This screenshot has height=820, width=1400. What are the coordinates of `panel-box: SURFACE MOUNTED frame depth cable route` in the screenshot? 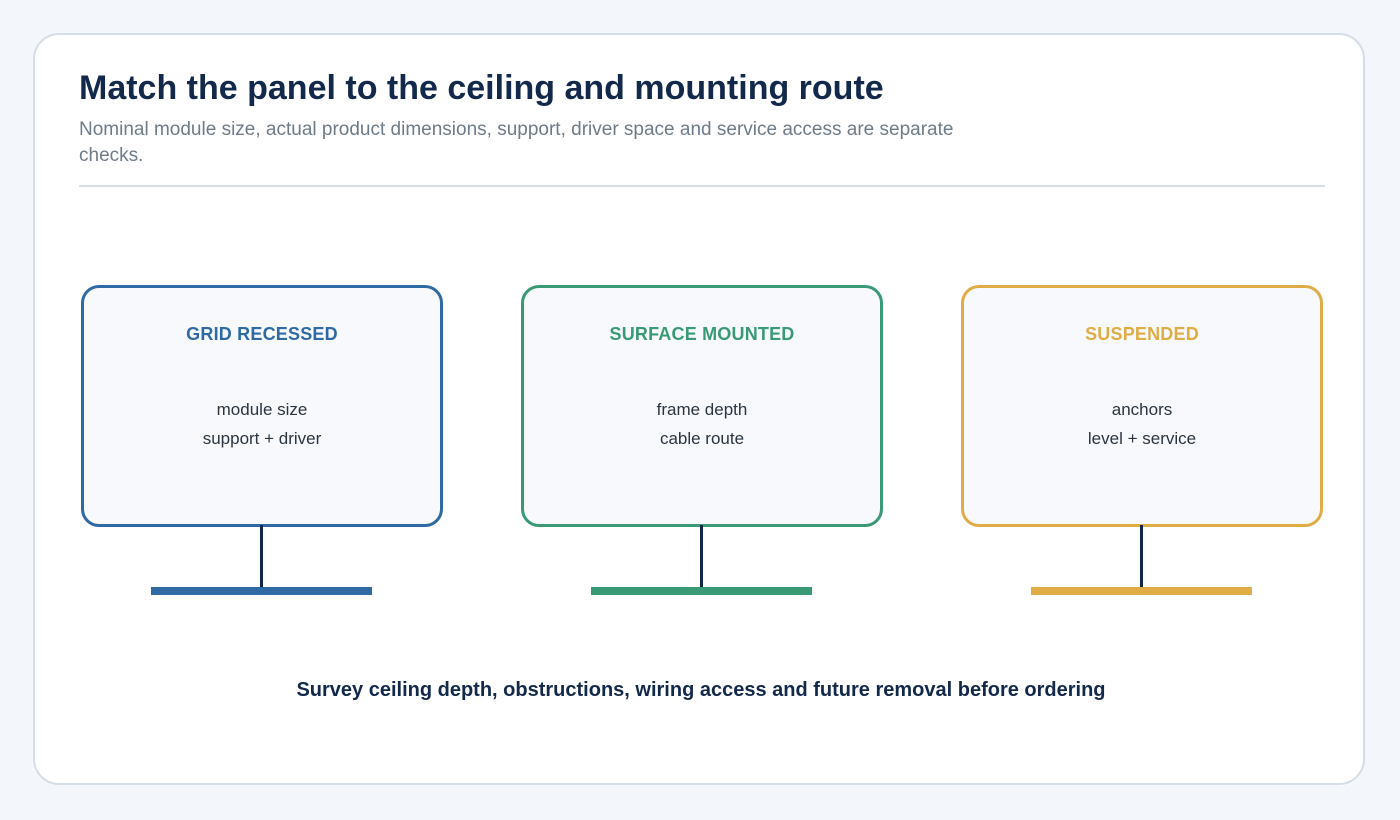 It's located at (702, 406).